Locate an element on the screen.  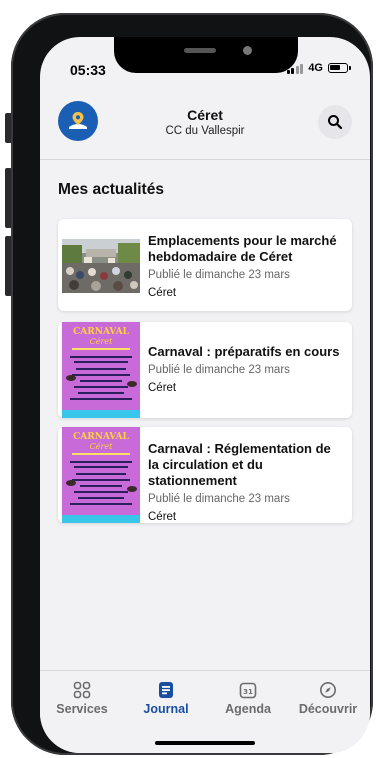
nav-label: Journal is located at coordinates (166, 709).